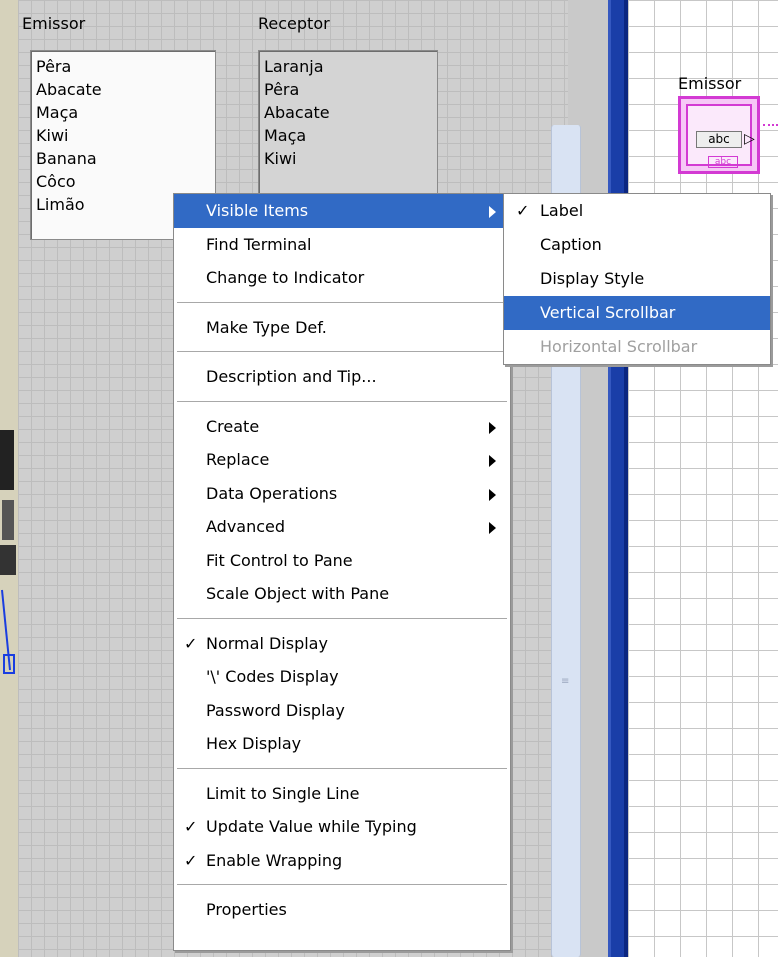 This screenshot has width=778, height=957. I want to click on menu-item-horizontal-scrollbar: Horizontal Scrollbar, so click(637, 347).